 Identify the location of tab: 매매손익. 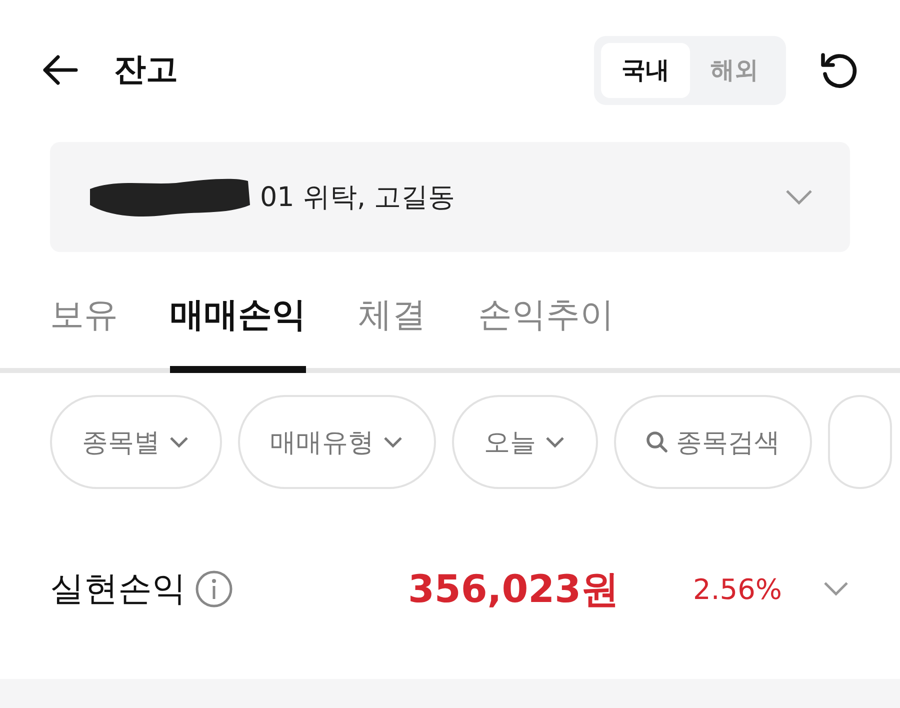
(238, 332).